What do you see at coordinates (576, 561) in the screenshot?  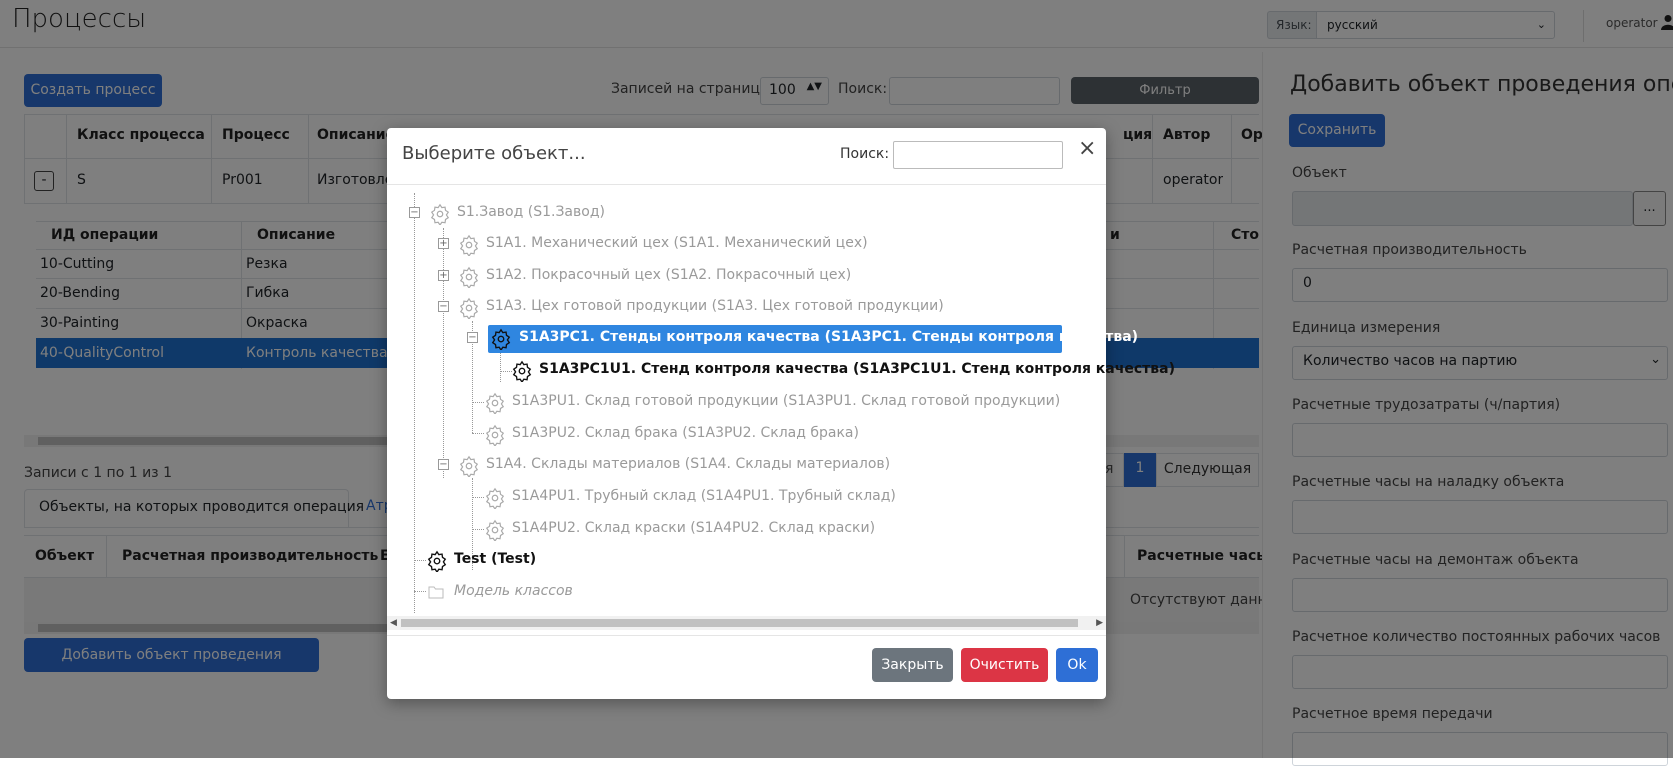 I see `tree-node-test: Test (Test)` at bounding box center [576, 561].